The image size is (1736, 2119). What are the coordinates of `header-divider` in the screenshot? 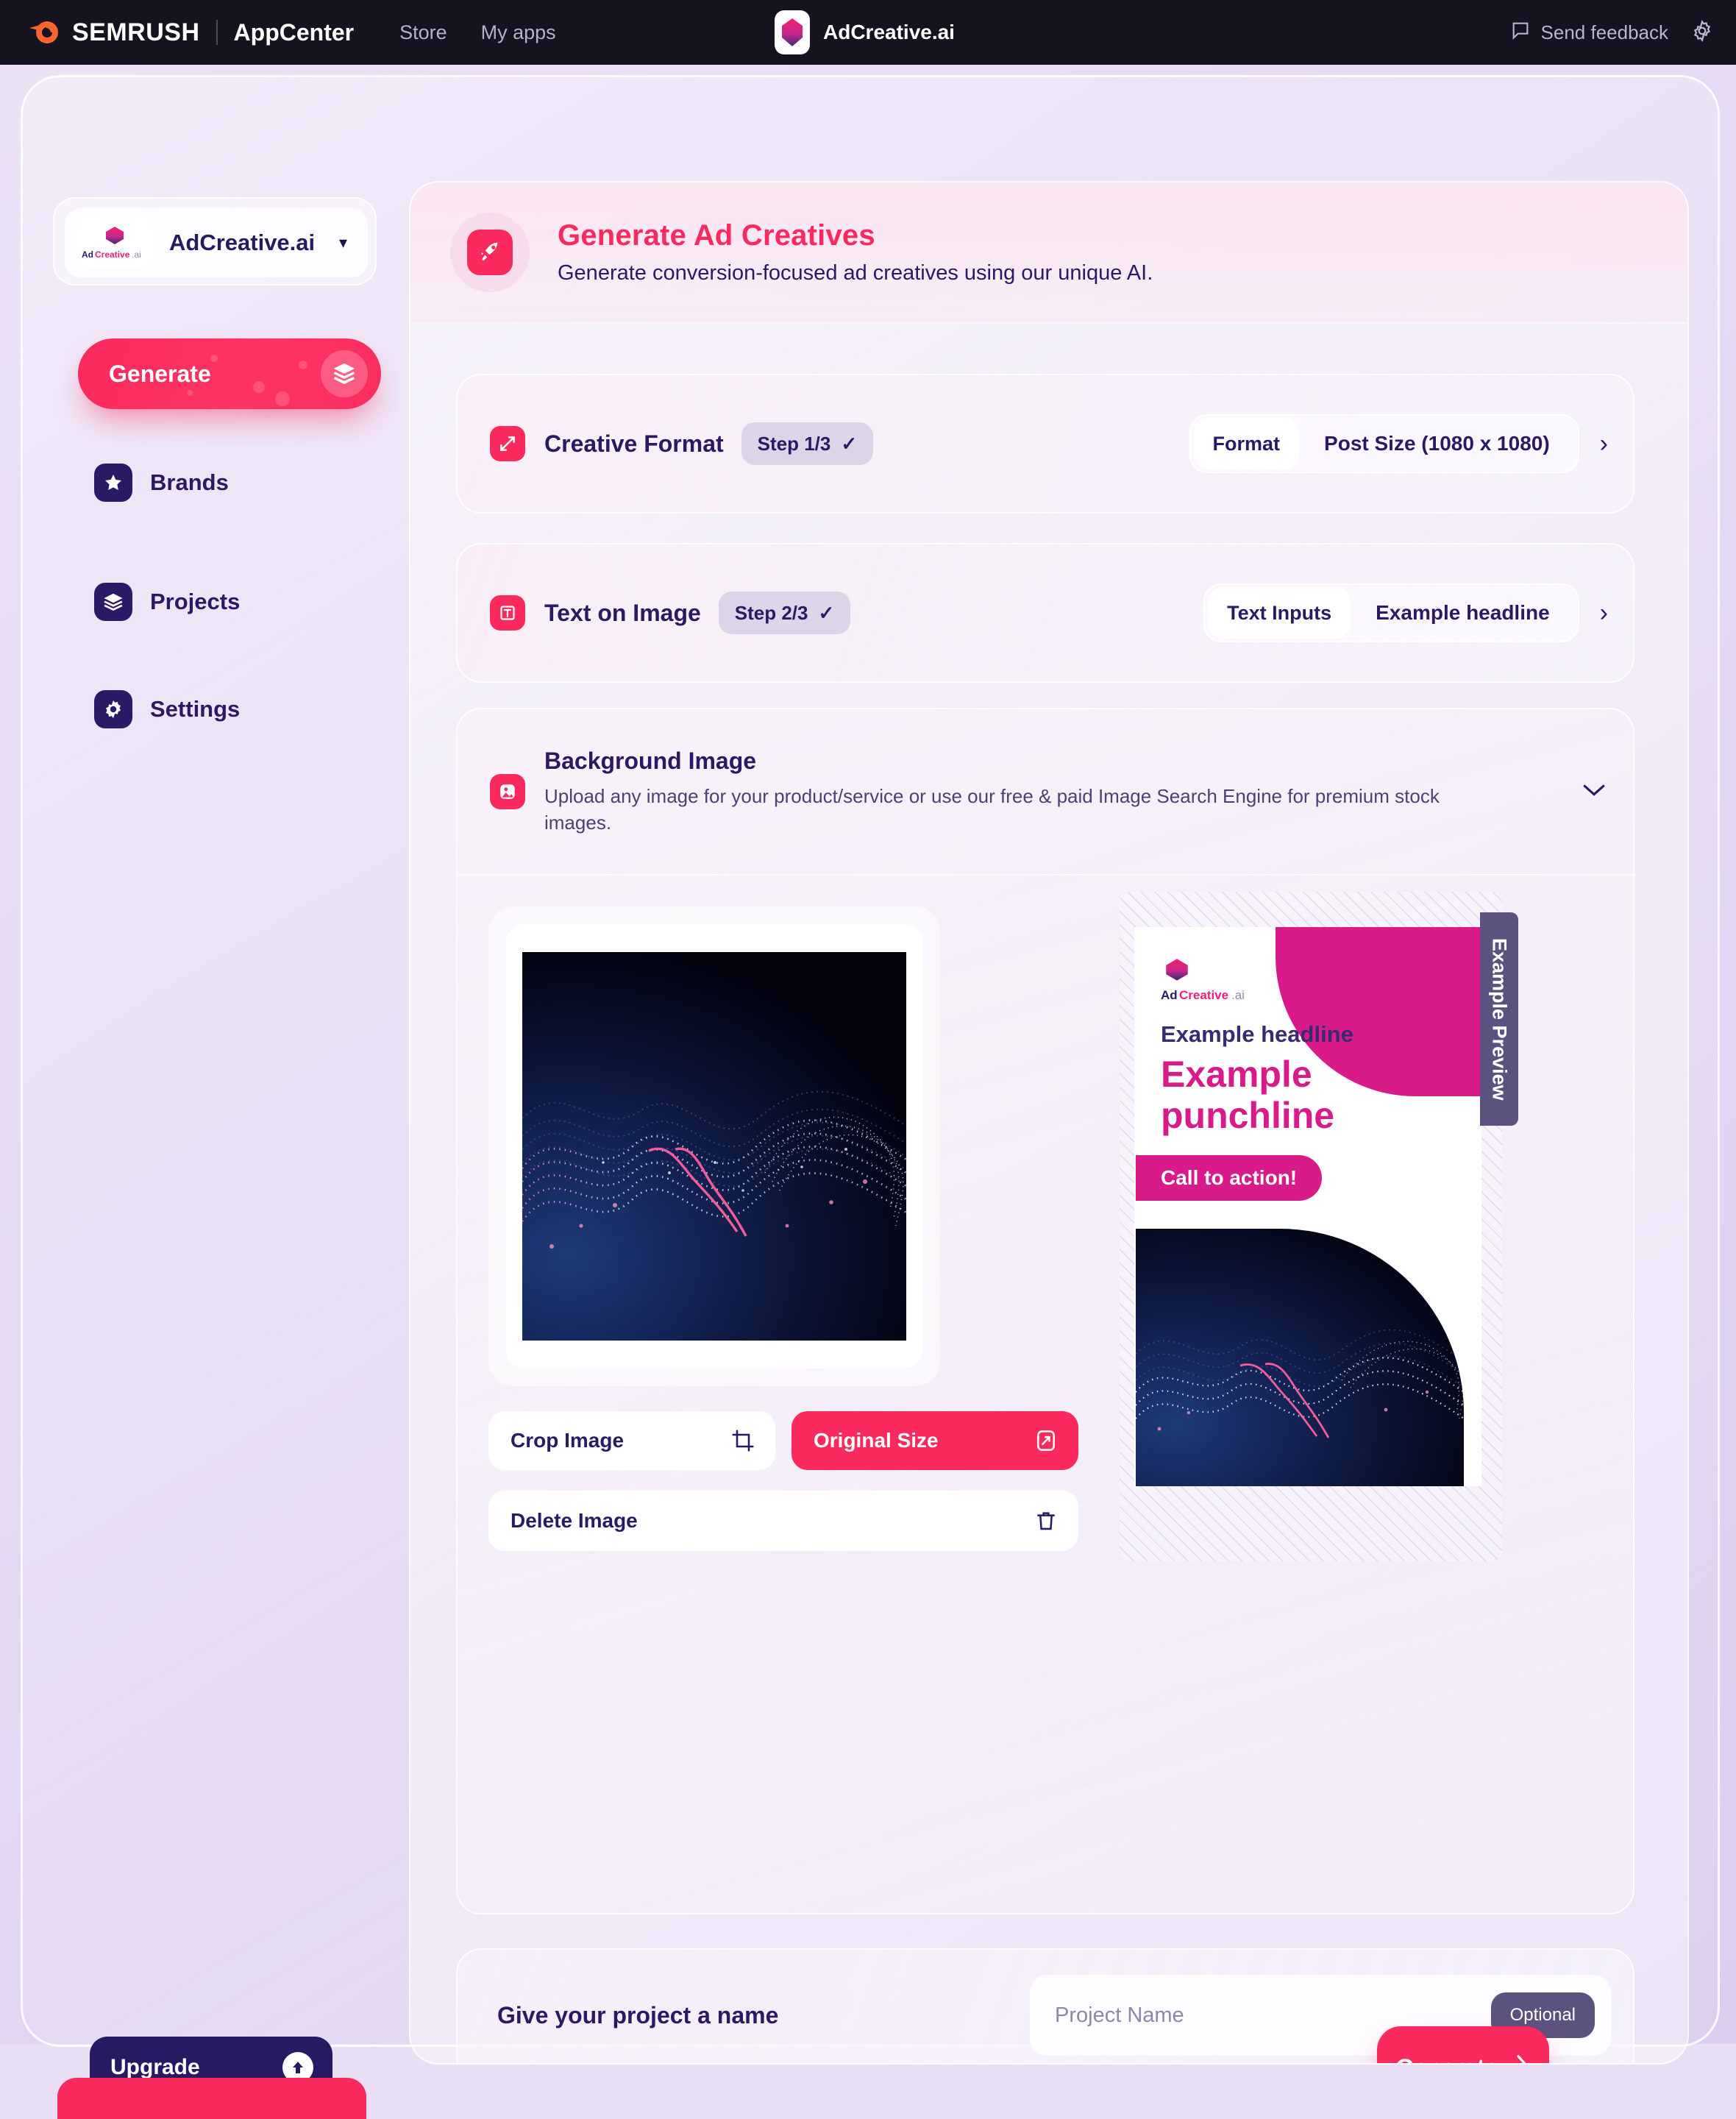 It's located at (217, 32).